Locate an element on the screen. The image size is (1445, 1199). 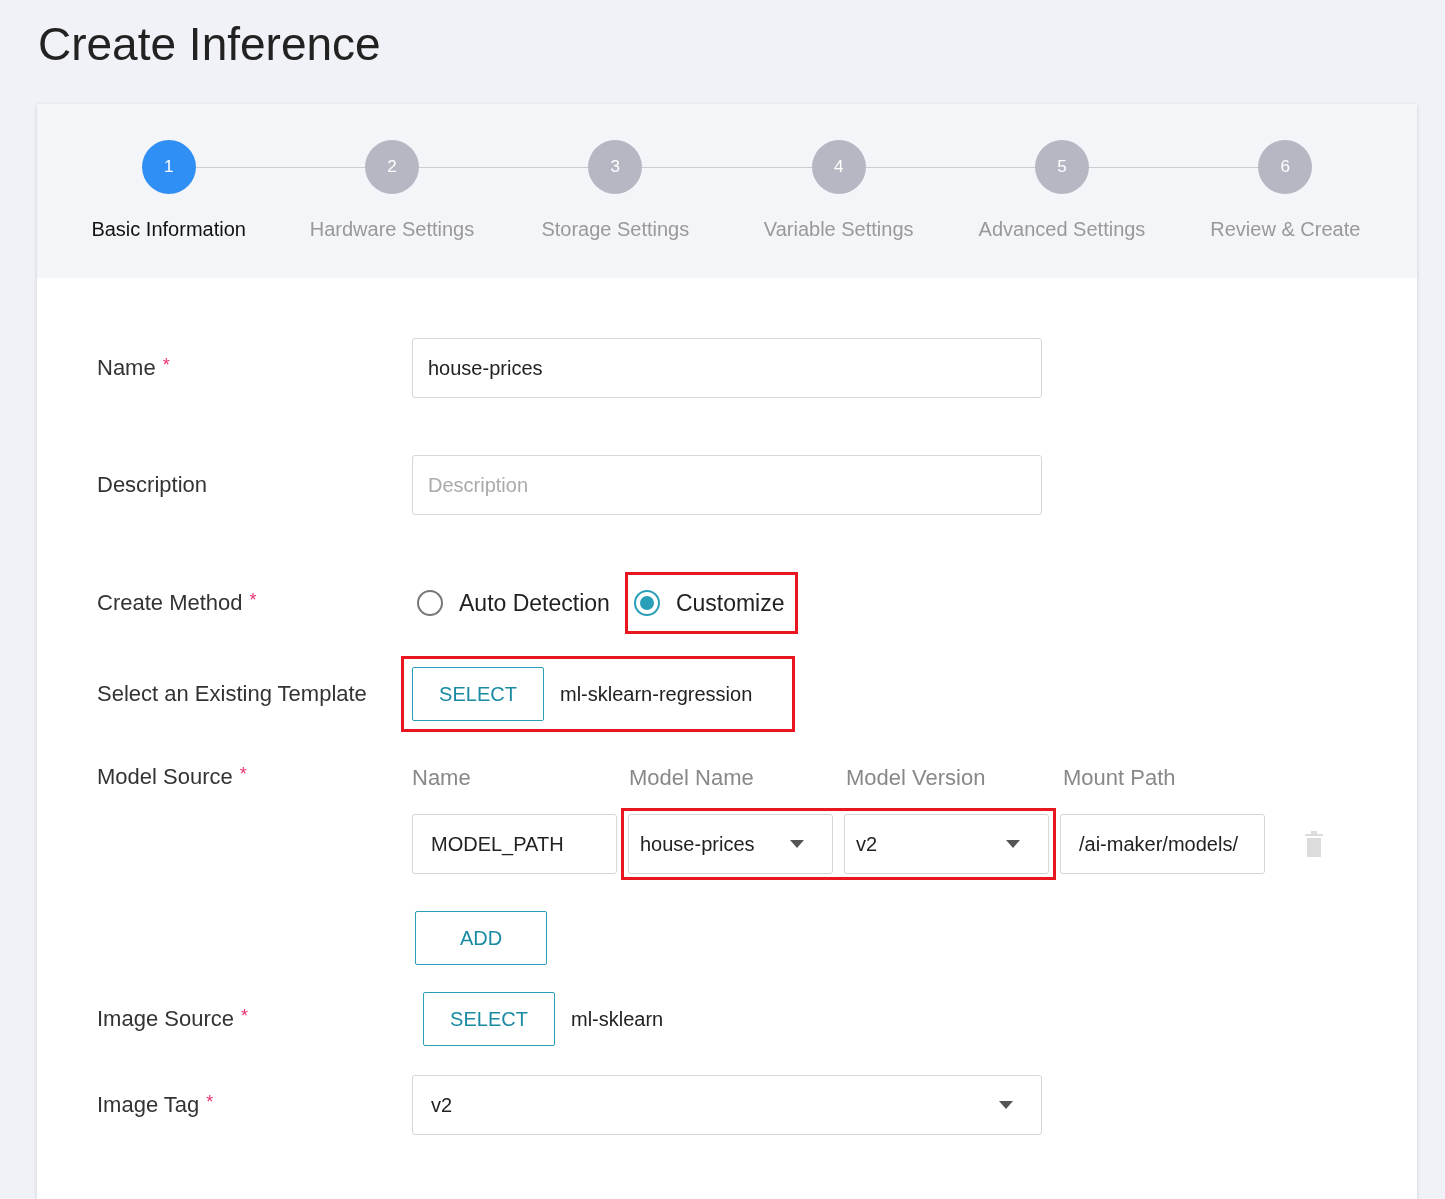
column-header: Model Name is located at coordinates (692, 778).